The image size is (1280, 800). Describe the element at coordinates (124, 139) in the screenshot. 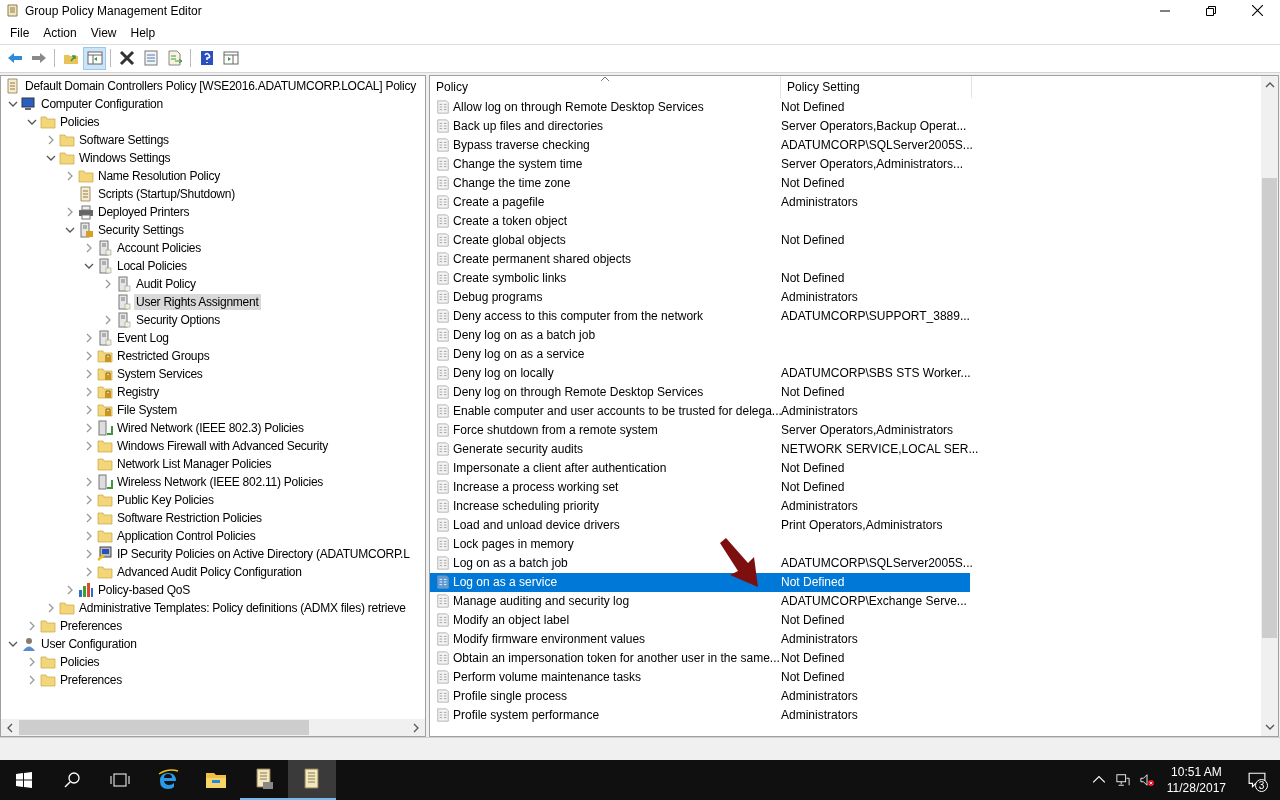

I see `tree-item: Software Settings` at that location.